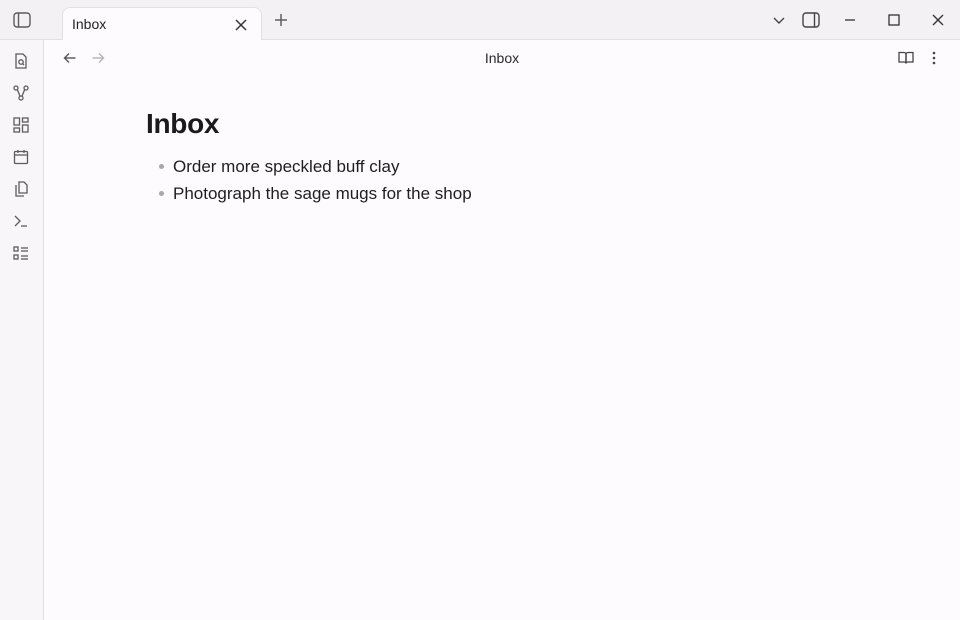  What do you see at coordinates (182, 124) in the screenshot?
I see `note-heading: Inbox` at bounding box center [182, 124].